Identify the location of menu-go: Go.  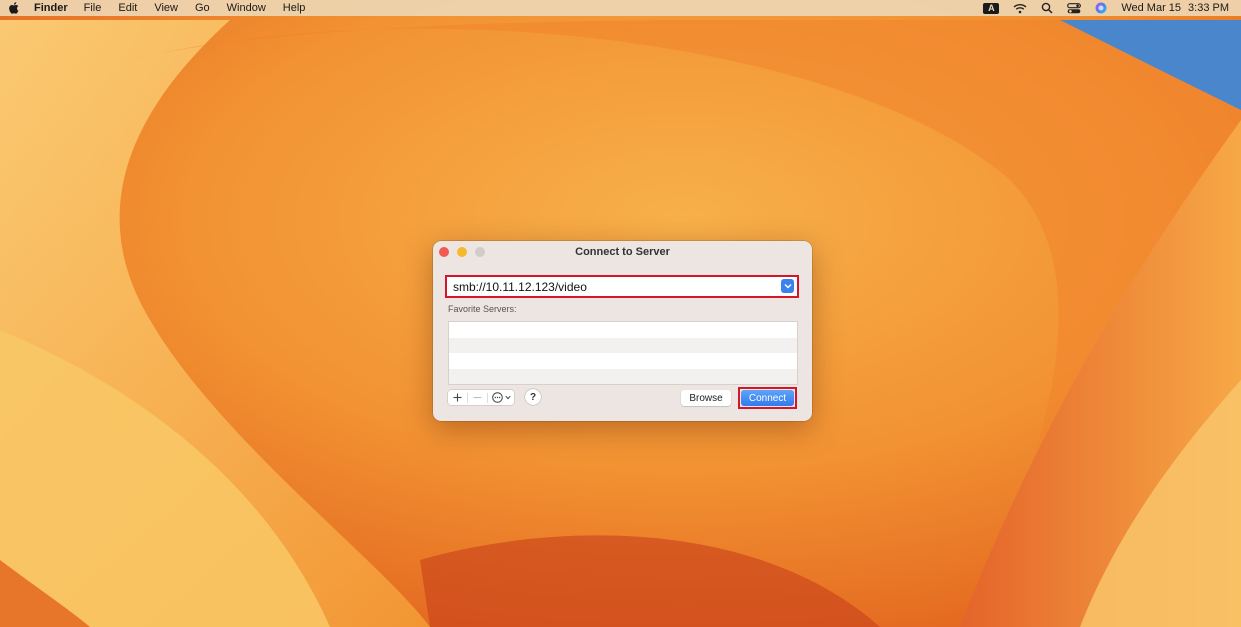
(202, 8).